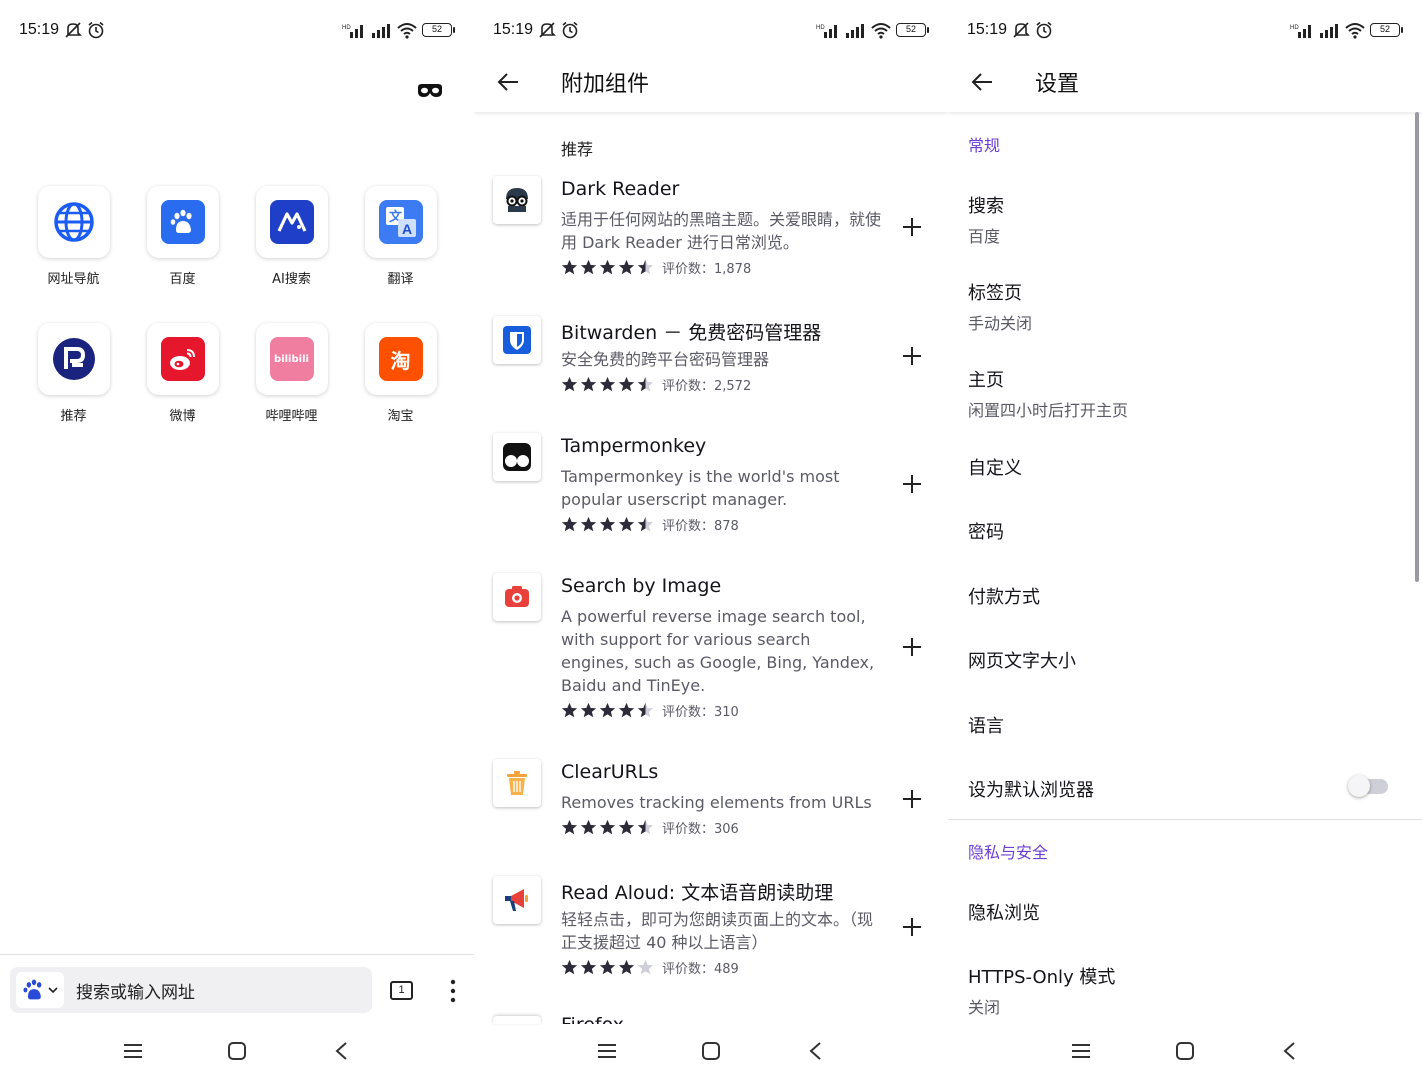 The height and width of the screenshot is (1080, 1422). I want to click on setting-subtitle: 闲置四小时后打开主页, so click(1048, 410).